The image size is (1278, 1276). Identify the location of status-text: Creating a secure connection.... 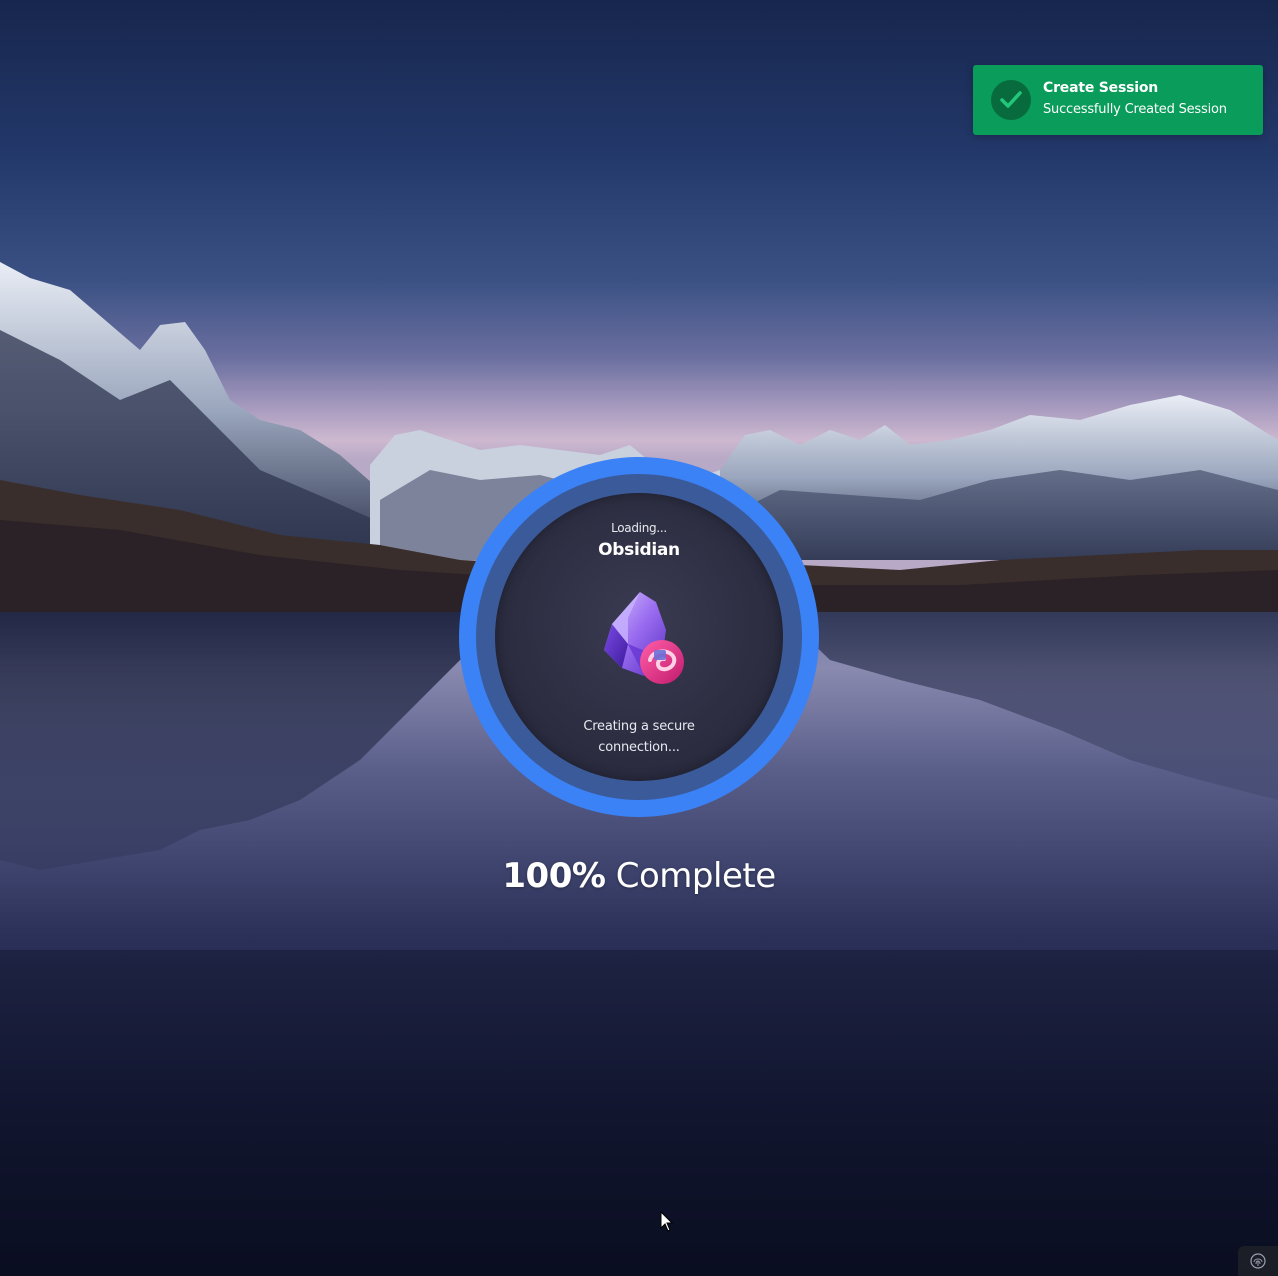
(639, 737).